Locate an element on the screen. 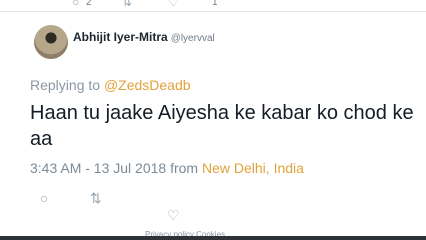 This screenshot has width=426, height=240. like-count: 1 is located at coordinates (215, 4).